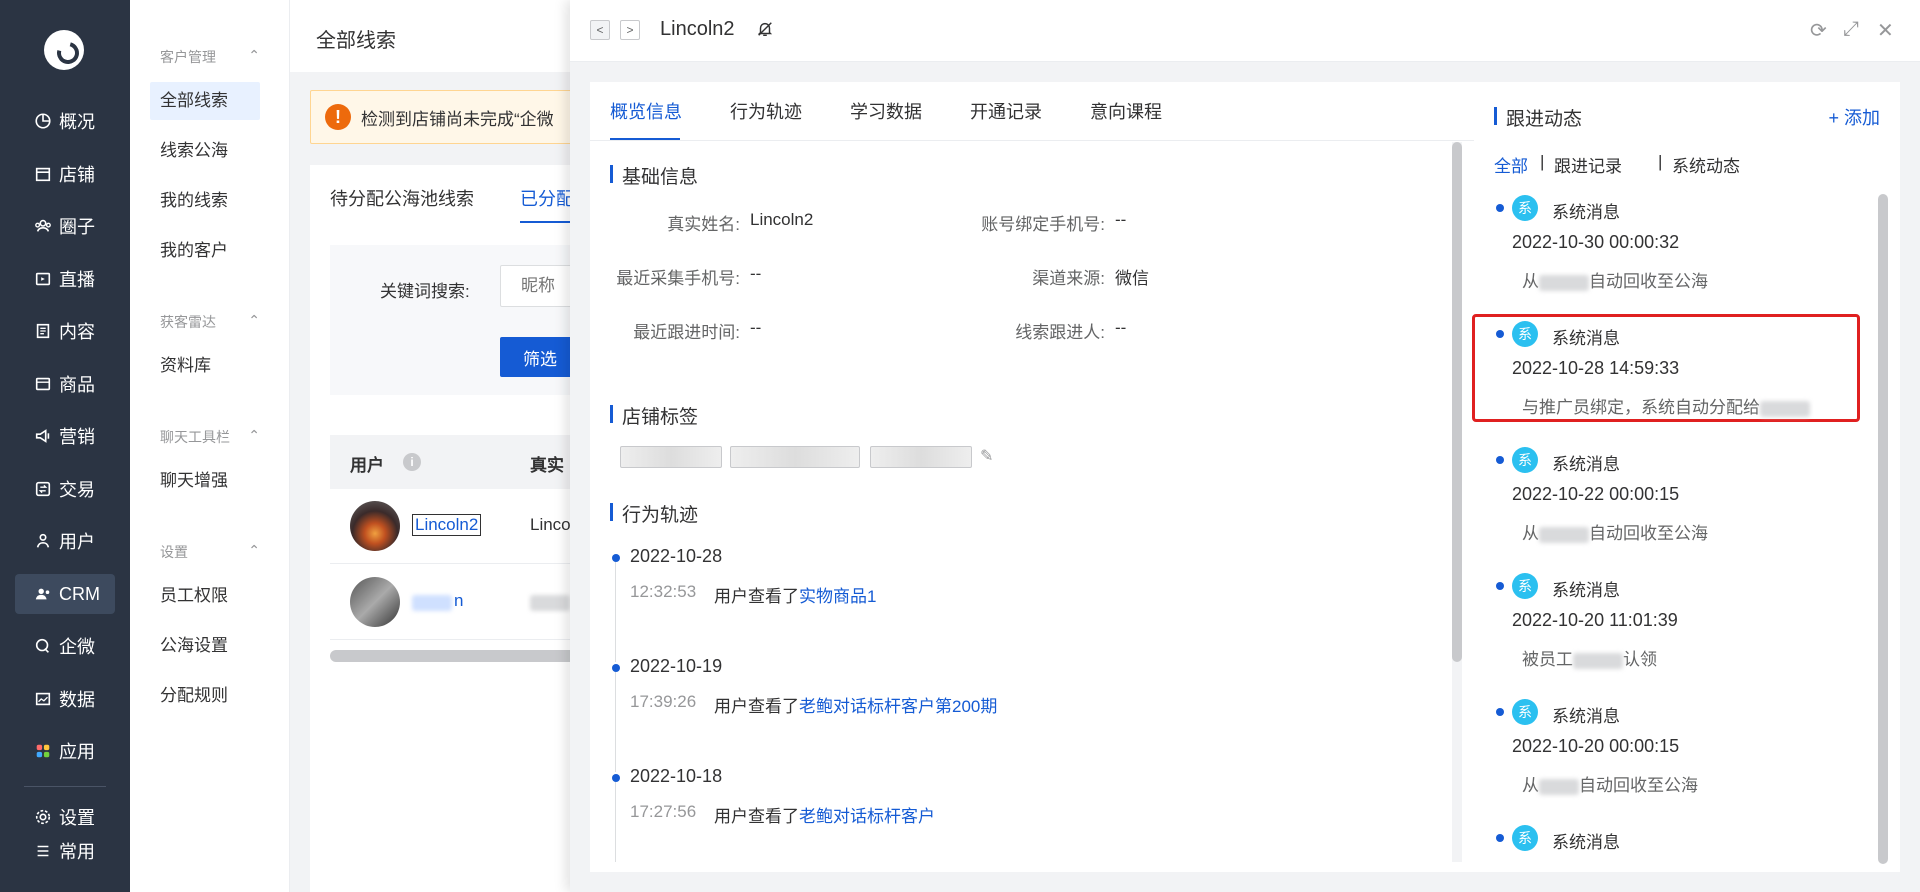  Describe the element at coordinates (205, 201) in the screenshot. I see `subnav-item-my-leads: 我的线索` at that location.